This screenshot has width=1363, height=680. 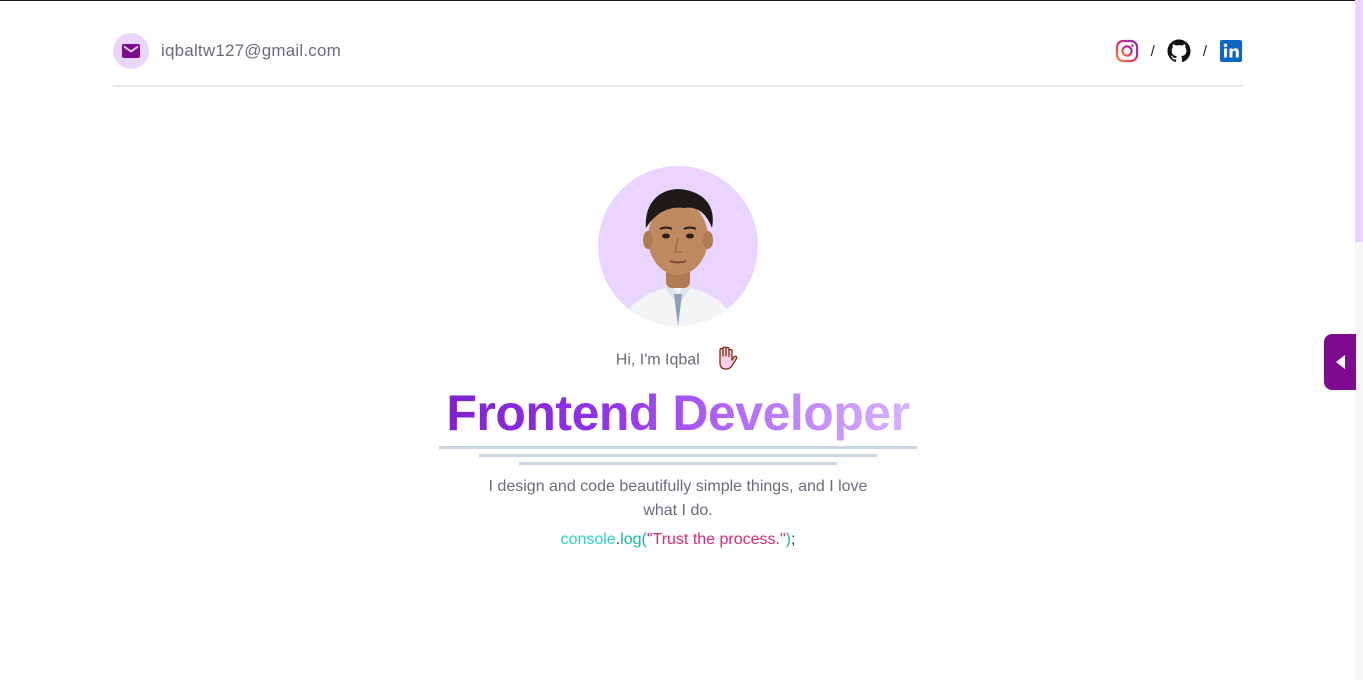 I want to click on code-string: "Trust the process.", so click(x=716, y=539).